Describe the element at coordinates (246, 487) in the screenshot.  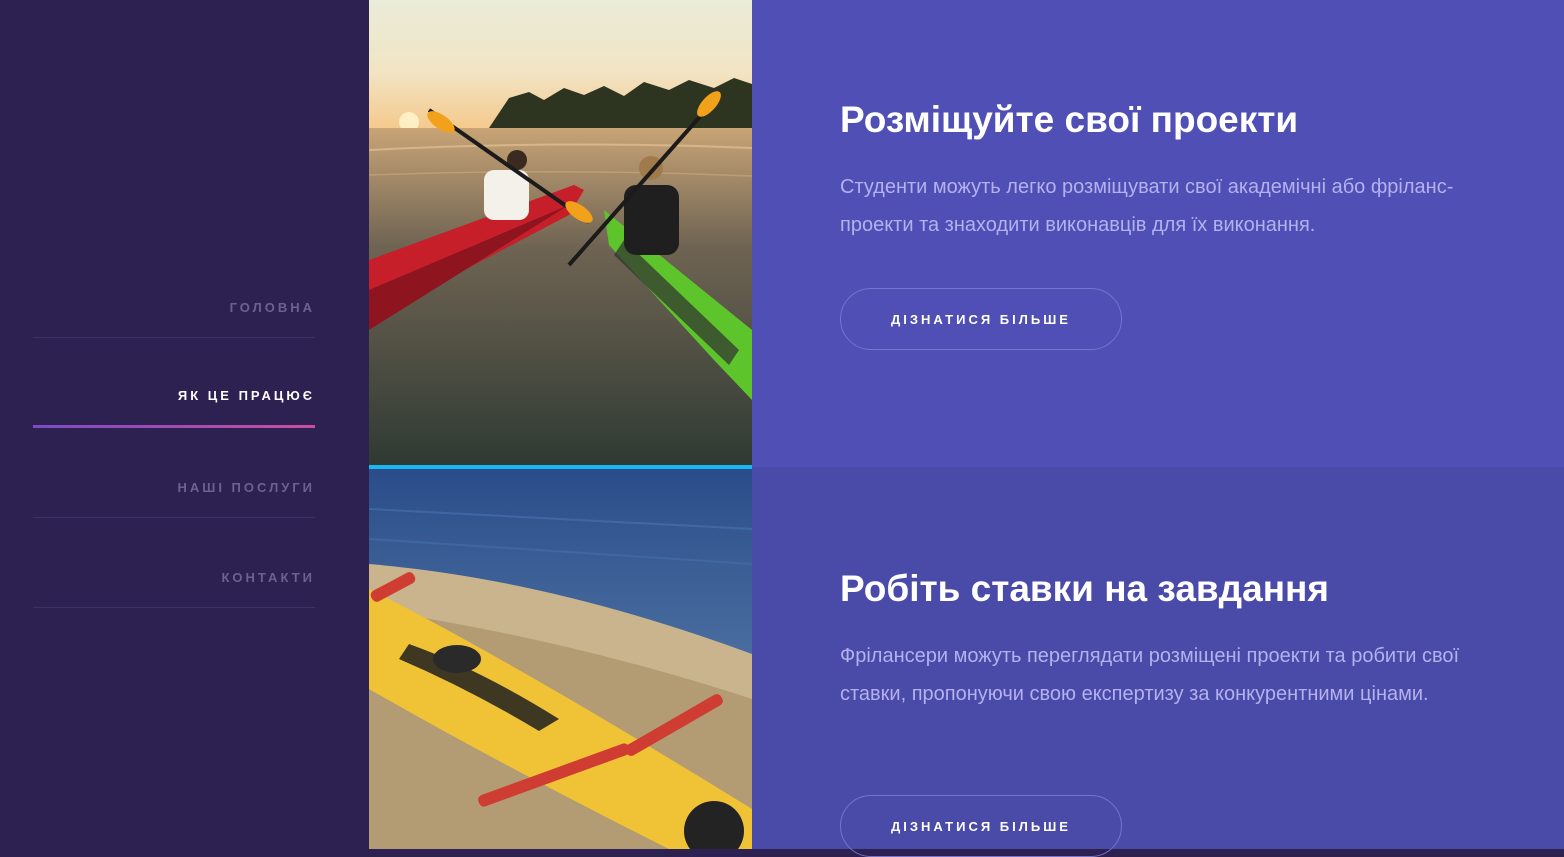
I see `nav-item-label: НАШІ ПОСЛУГИ` at that location.